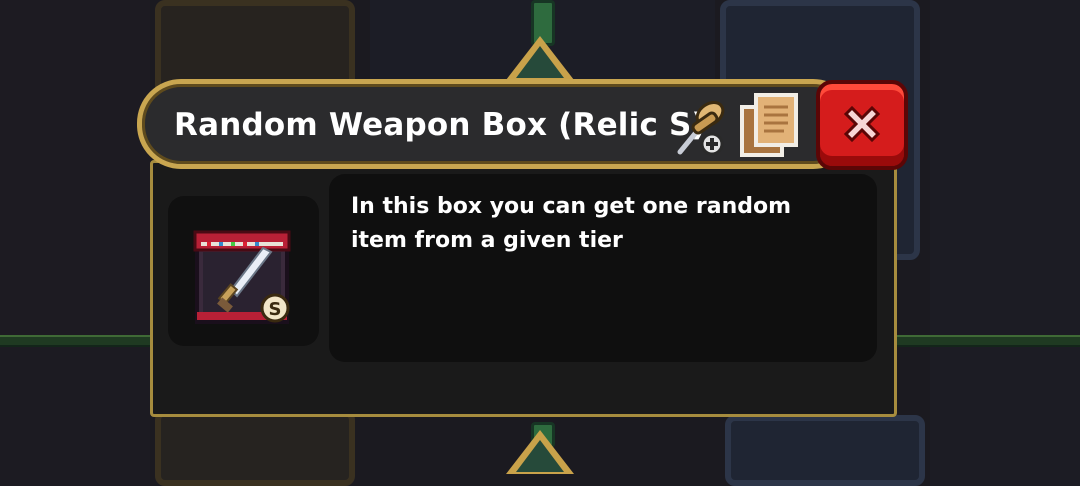 This screenshot has height=486, width=1080. What do you see at coordinates (275, 309) in the screenshot?
I see `tier-badge: S` at bounding box center [275, 309].